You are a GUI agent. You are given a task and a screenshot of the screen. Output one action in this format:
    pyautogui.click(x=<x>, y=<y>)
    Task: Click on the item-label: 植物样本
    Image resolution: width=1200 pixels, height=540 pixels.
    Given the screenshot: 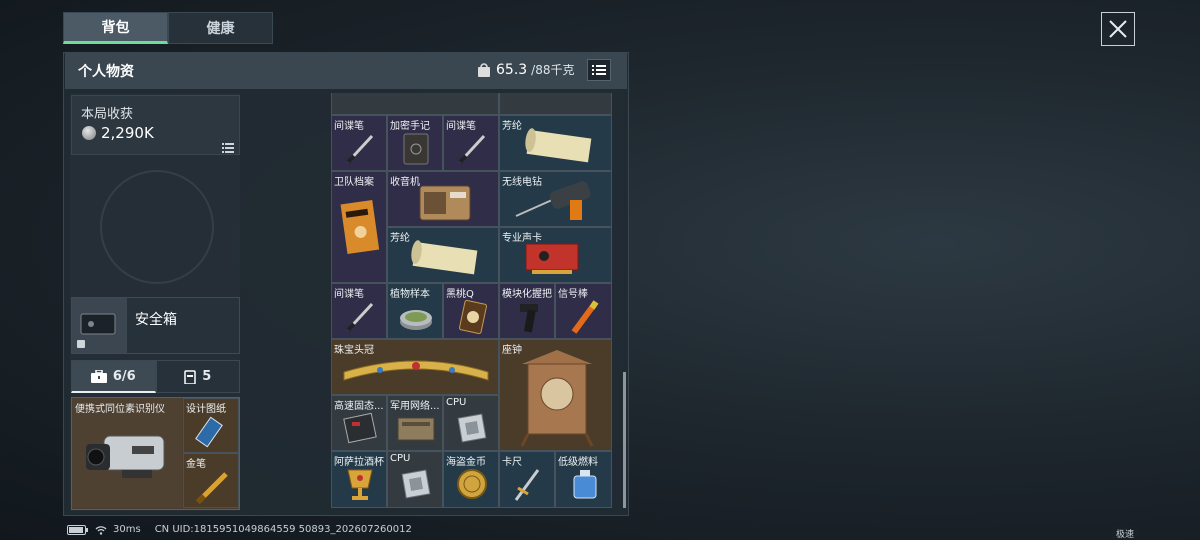 What is the action you would take?
    pyautogui.click(x=410, y=294)
    